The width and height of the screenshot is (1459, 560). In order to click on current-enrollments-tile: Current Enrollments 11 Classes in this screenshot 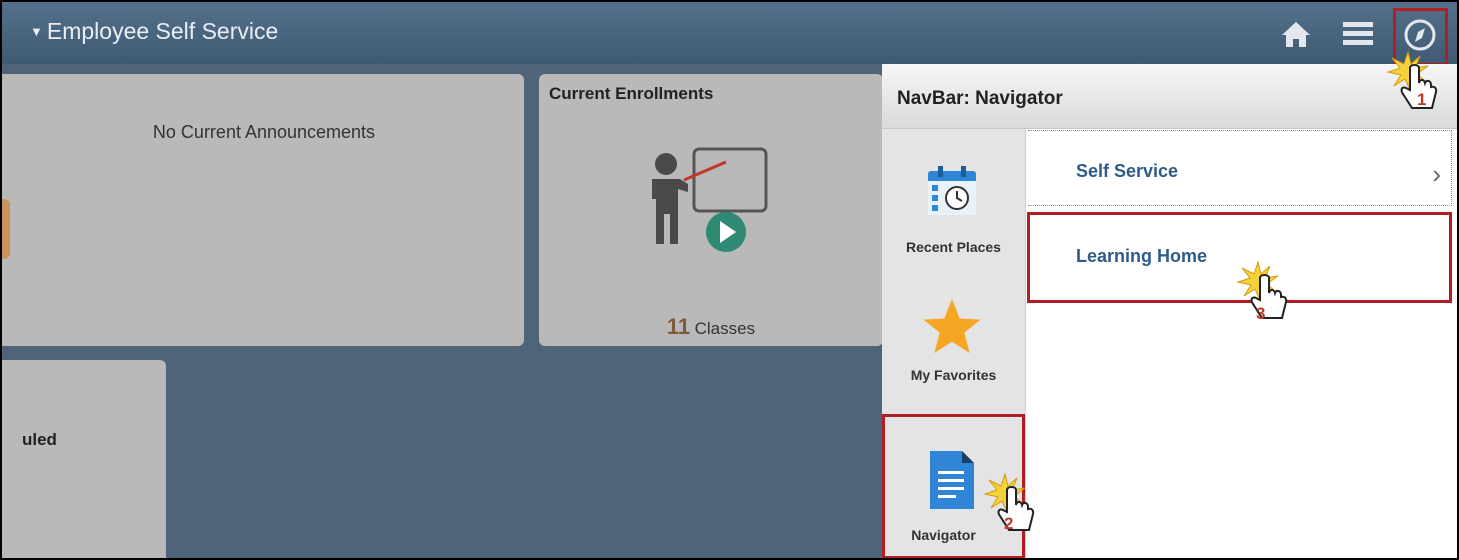, I will do `click(711, 210)`.